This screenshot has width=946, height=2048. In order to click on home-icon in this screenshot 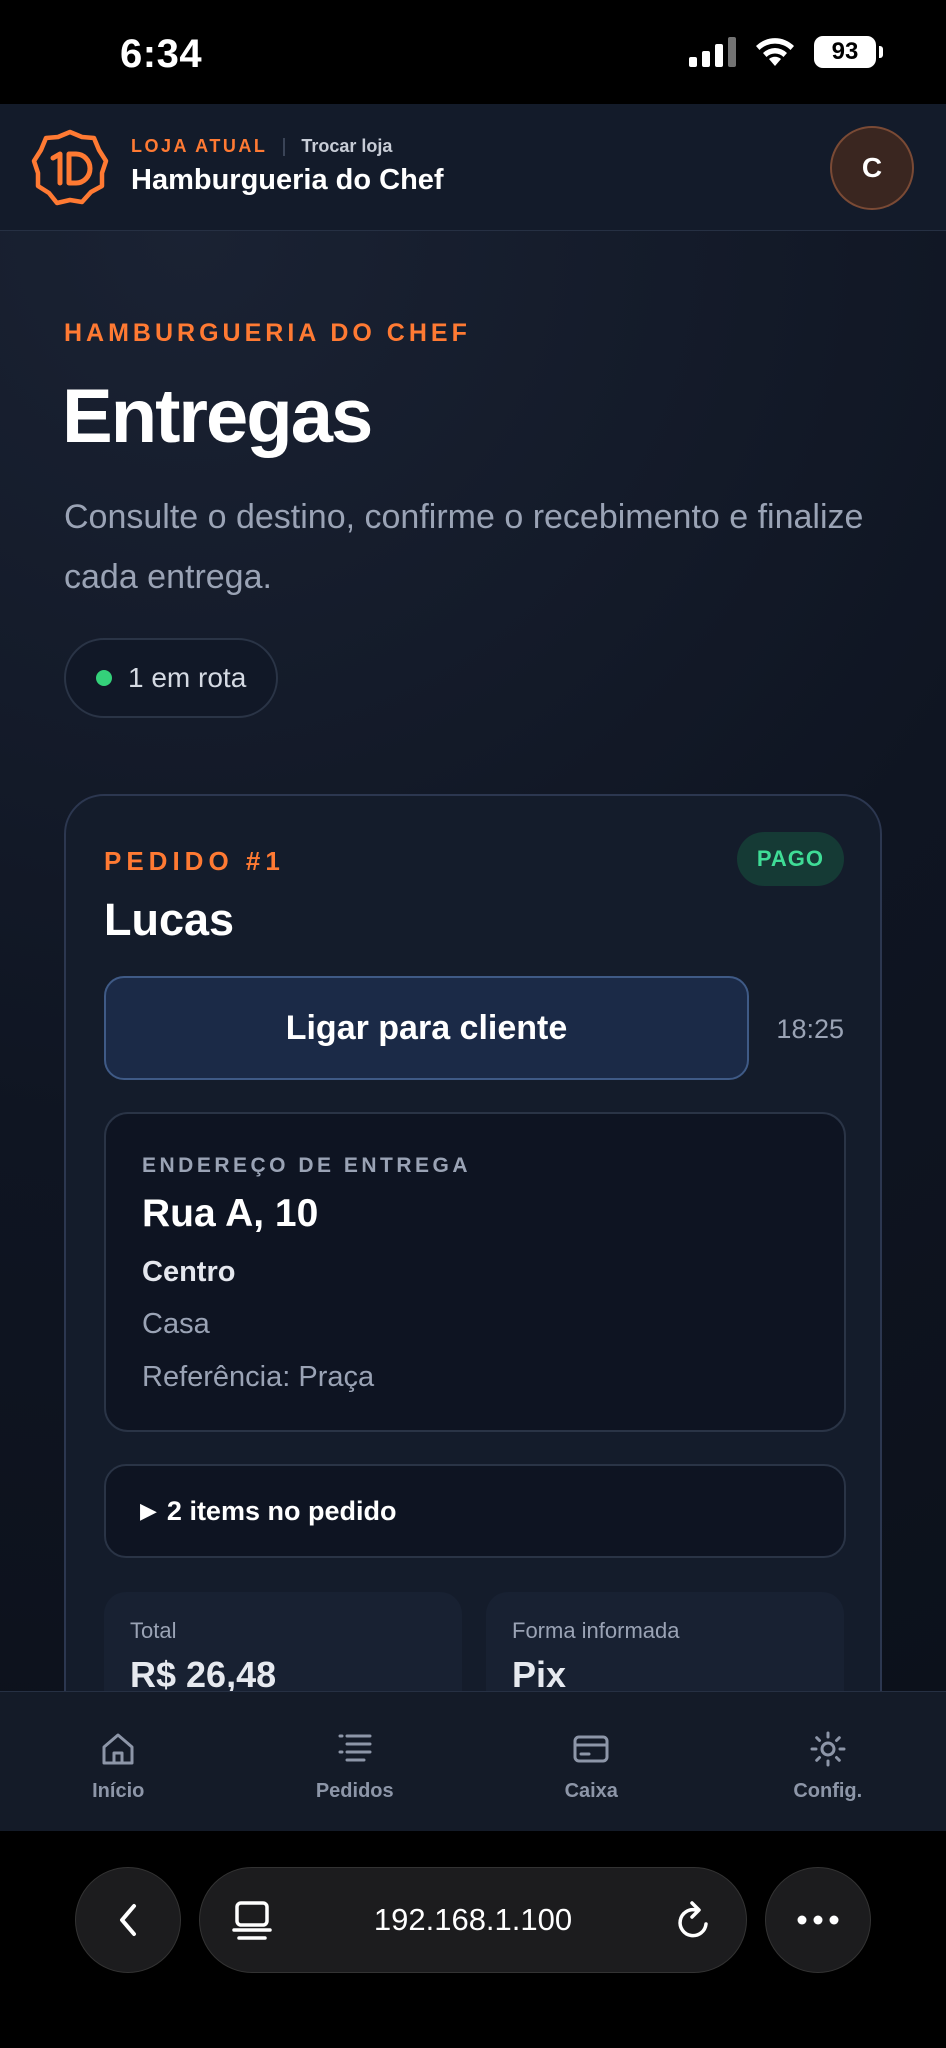, I will do `click(118, 1749)`.